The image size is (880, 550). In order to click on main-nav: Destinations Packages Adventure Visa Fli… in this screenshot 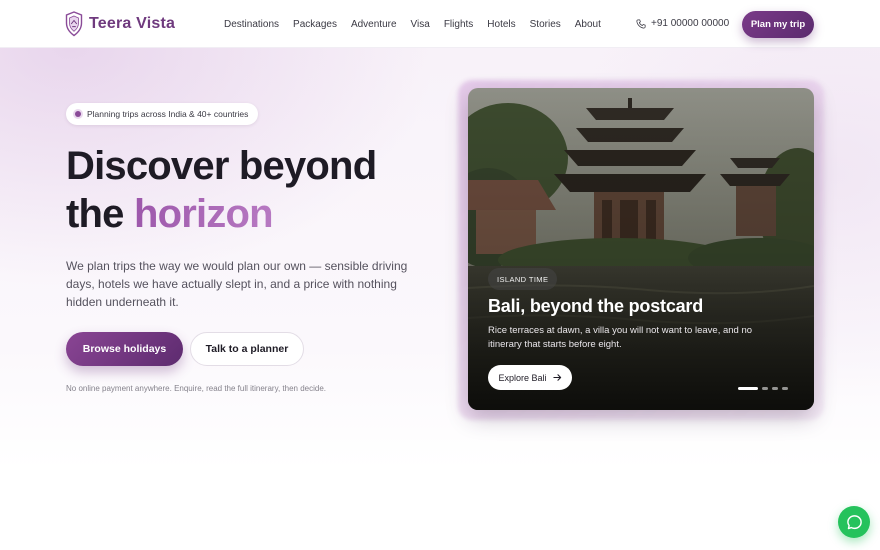, I will do `click(419, 24)`.